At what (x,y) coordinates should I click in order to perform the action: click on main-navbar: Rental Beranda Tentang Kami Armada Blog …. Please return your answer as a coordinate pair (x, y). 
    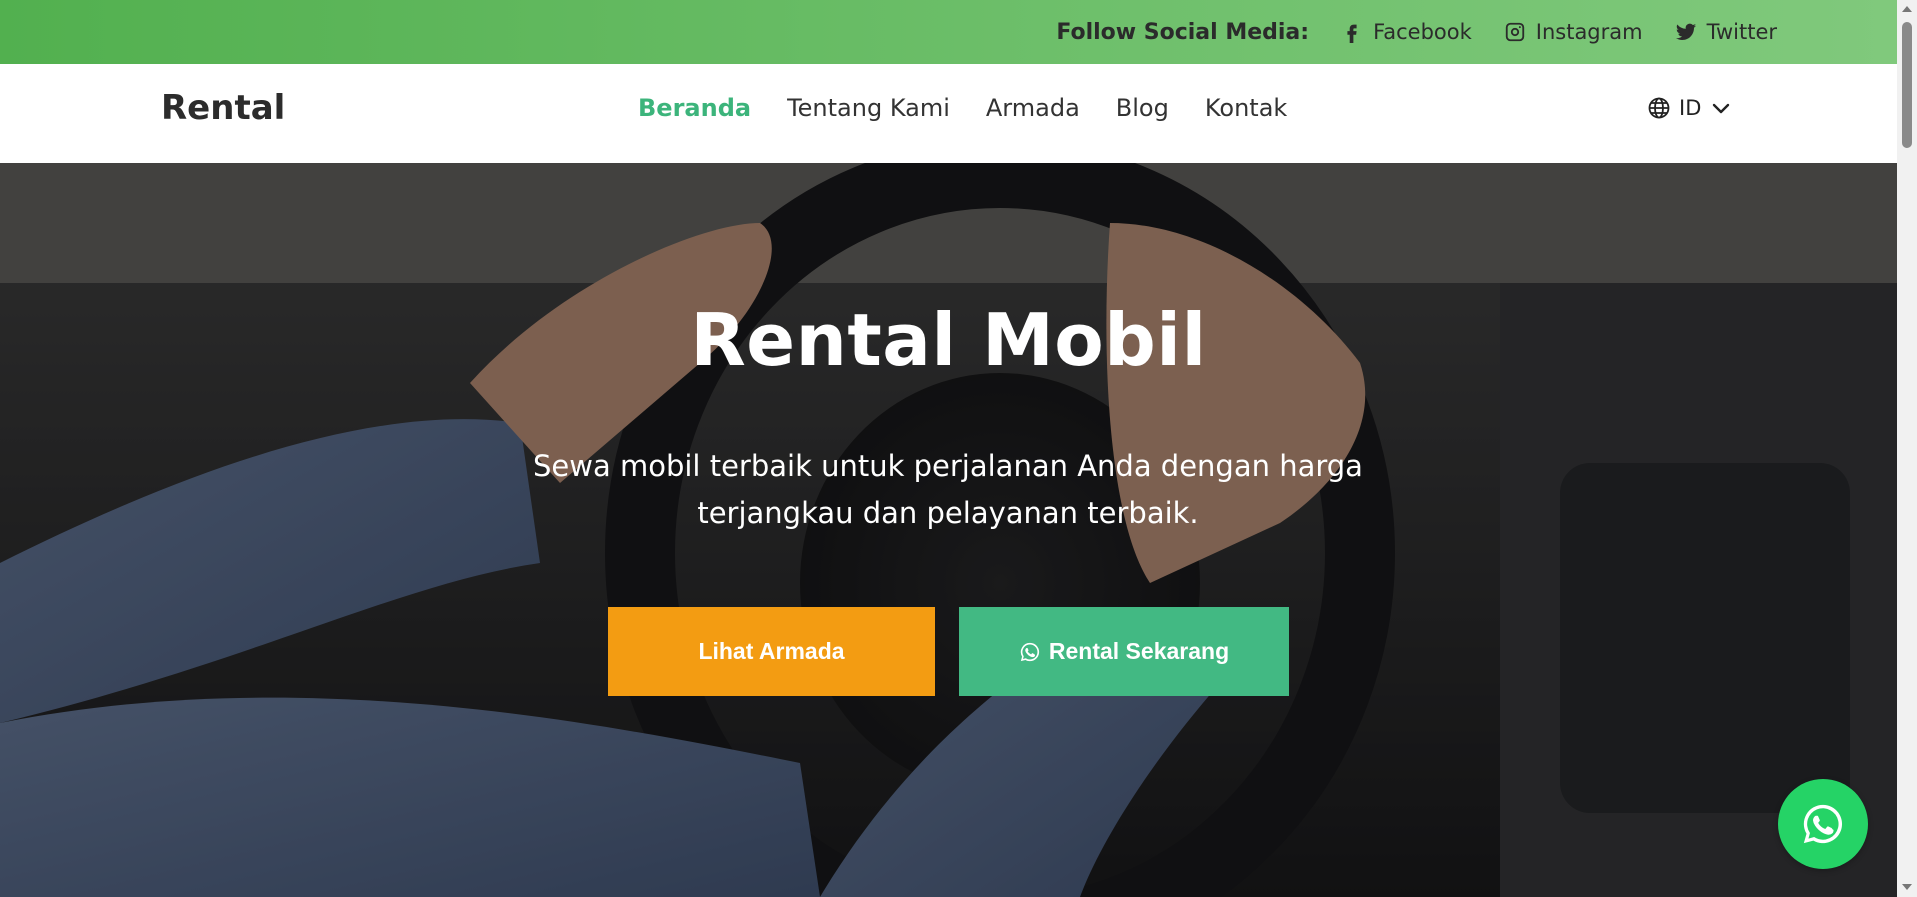
    Looking at the image, I should click on (948, 113).